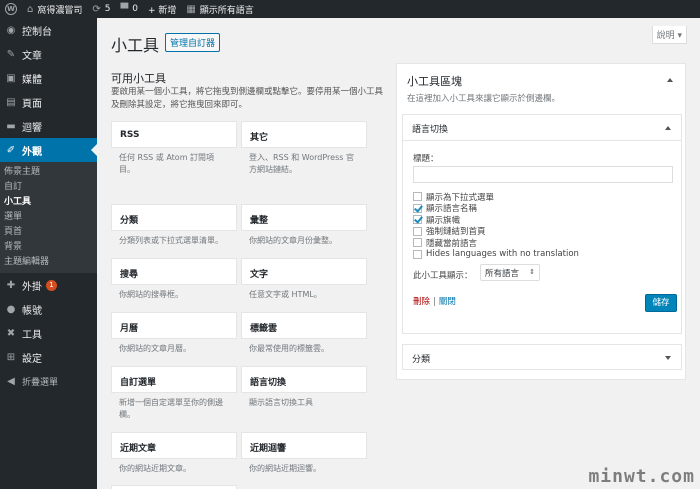 This screenshot has height=489, width=700. What do you see at coordinates (661, 303) in the screenshot?
I see `save-button: 儲存` at bounding box center [661, 303].